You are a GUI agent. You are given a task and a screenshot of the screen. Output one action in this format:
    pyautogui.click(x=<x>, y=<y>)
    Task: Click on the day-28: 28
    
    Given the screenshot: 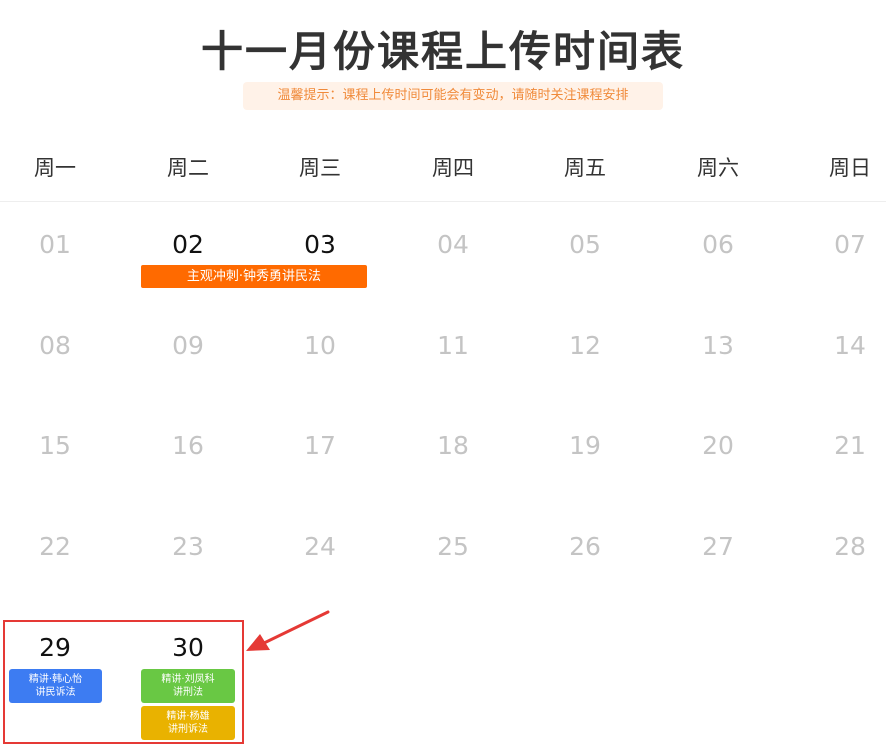 What is the action you would take?
    pyautogui.click(x=848, y=546)
    